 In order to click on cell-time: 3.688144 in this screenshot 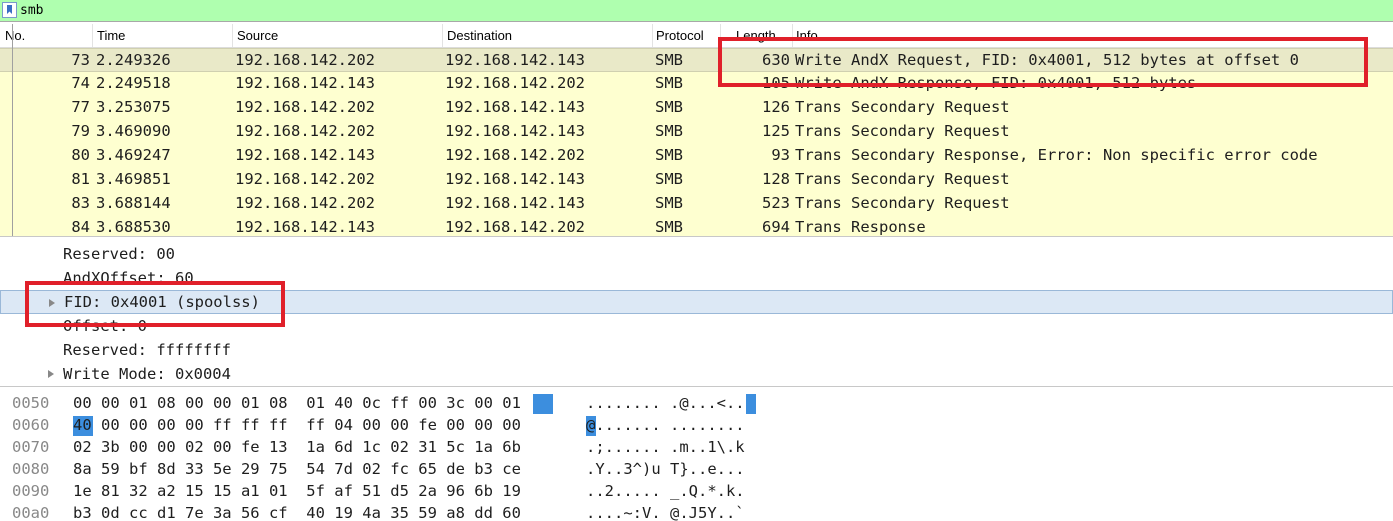, I will do `click(133, 203)`.